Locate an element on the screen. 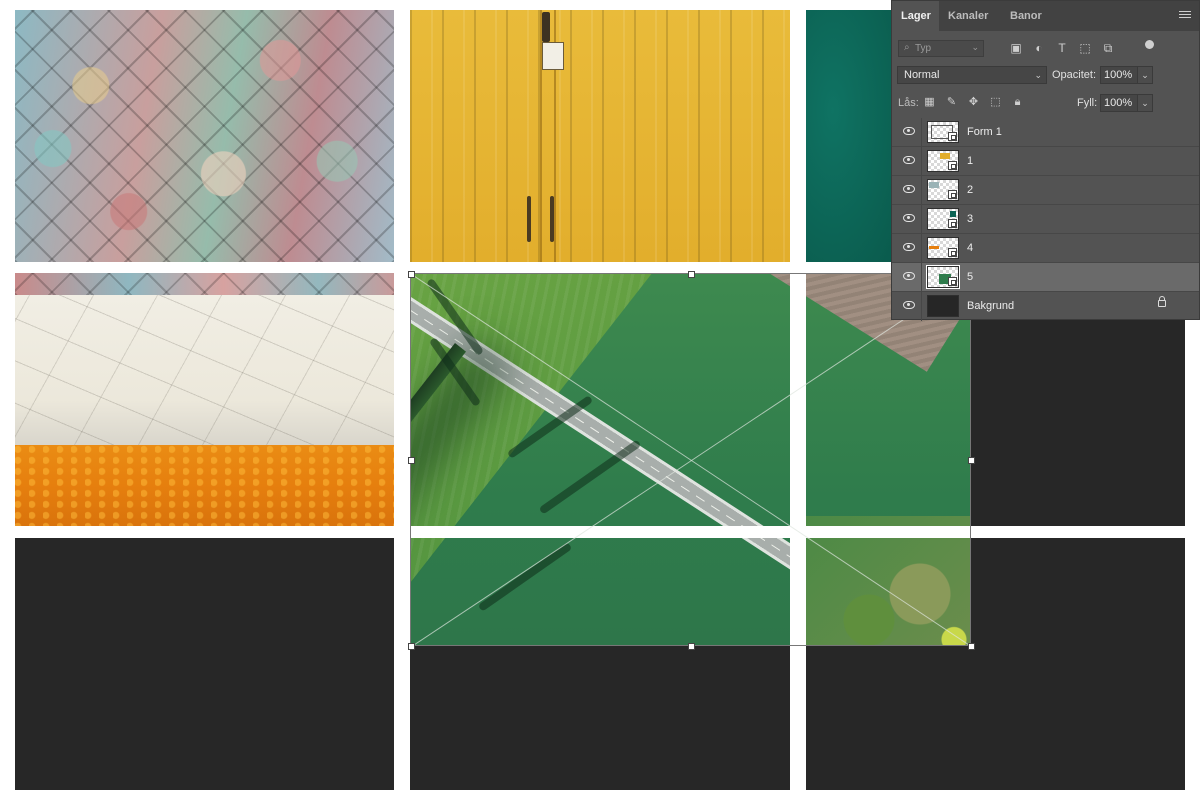 This screenshot has height=799, width=1200. type-filter-icon: T is located at coordinates (1062, 48).